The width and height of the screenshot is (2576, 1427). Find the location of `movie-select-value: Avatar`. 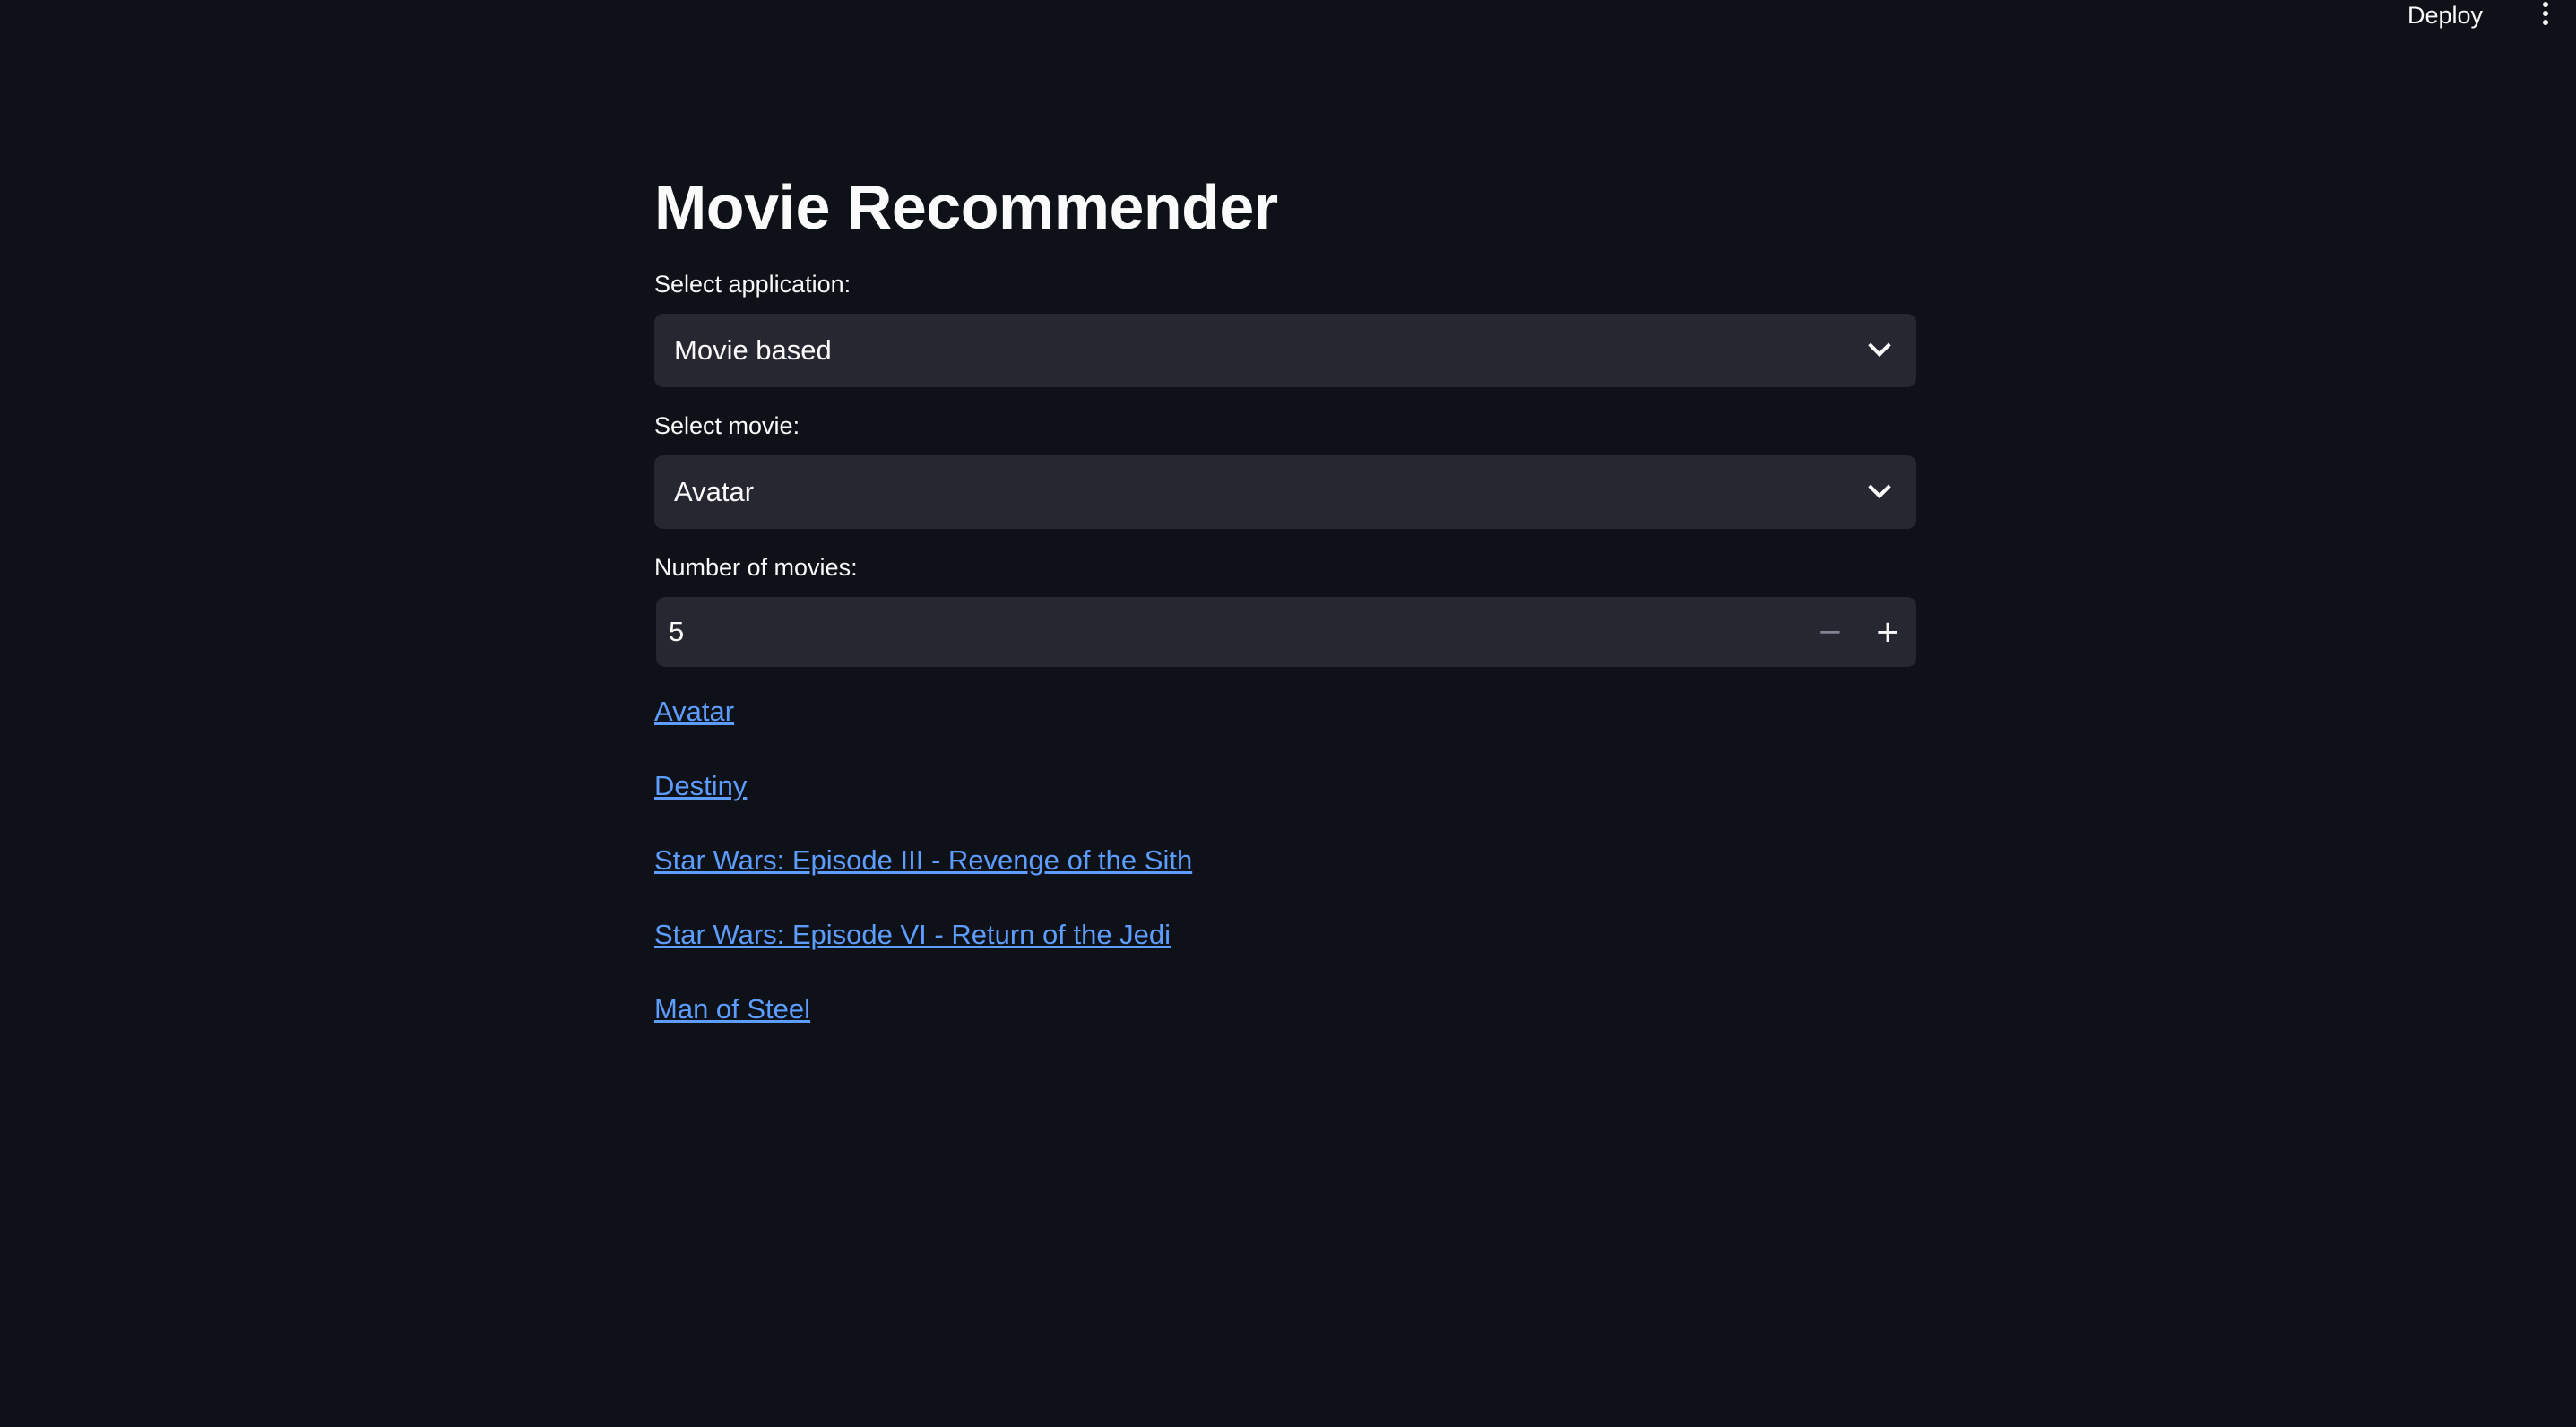

movie-select-value: Avatar is located at coordinates (714, 492).